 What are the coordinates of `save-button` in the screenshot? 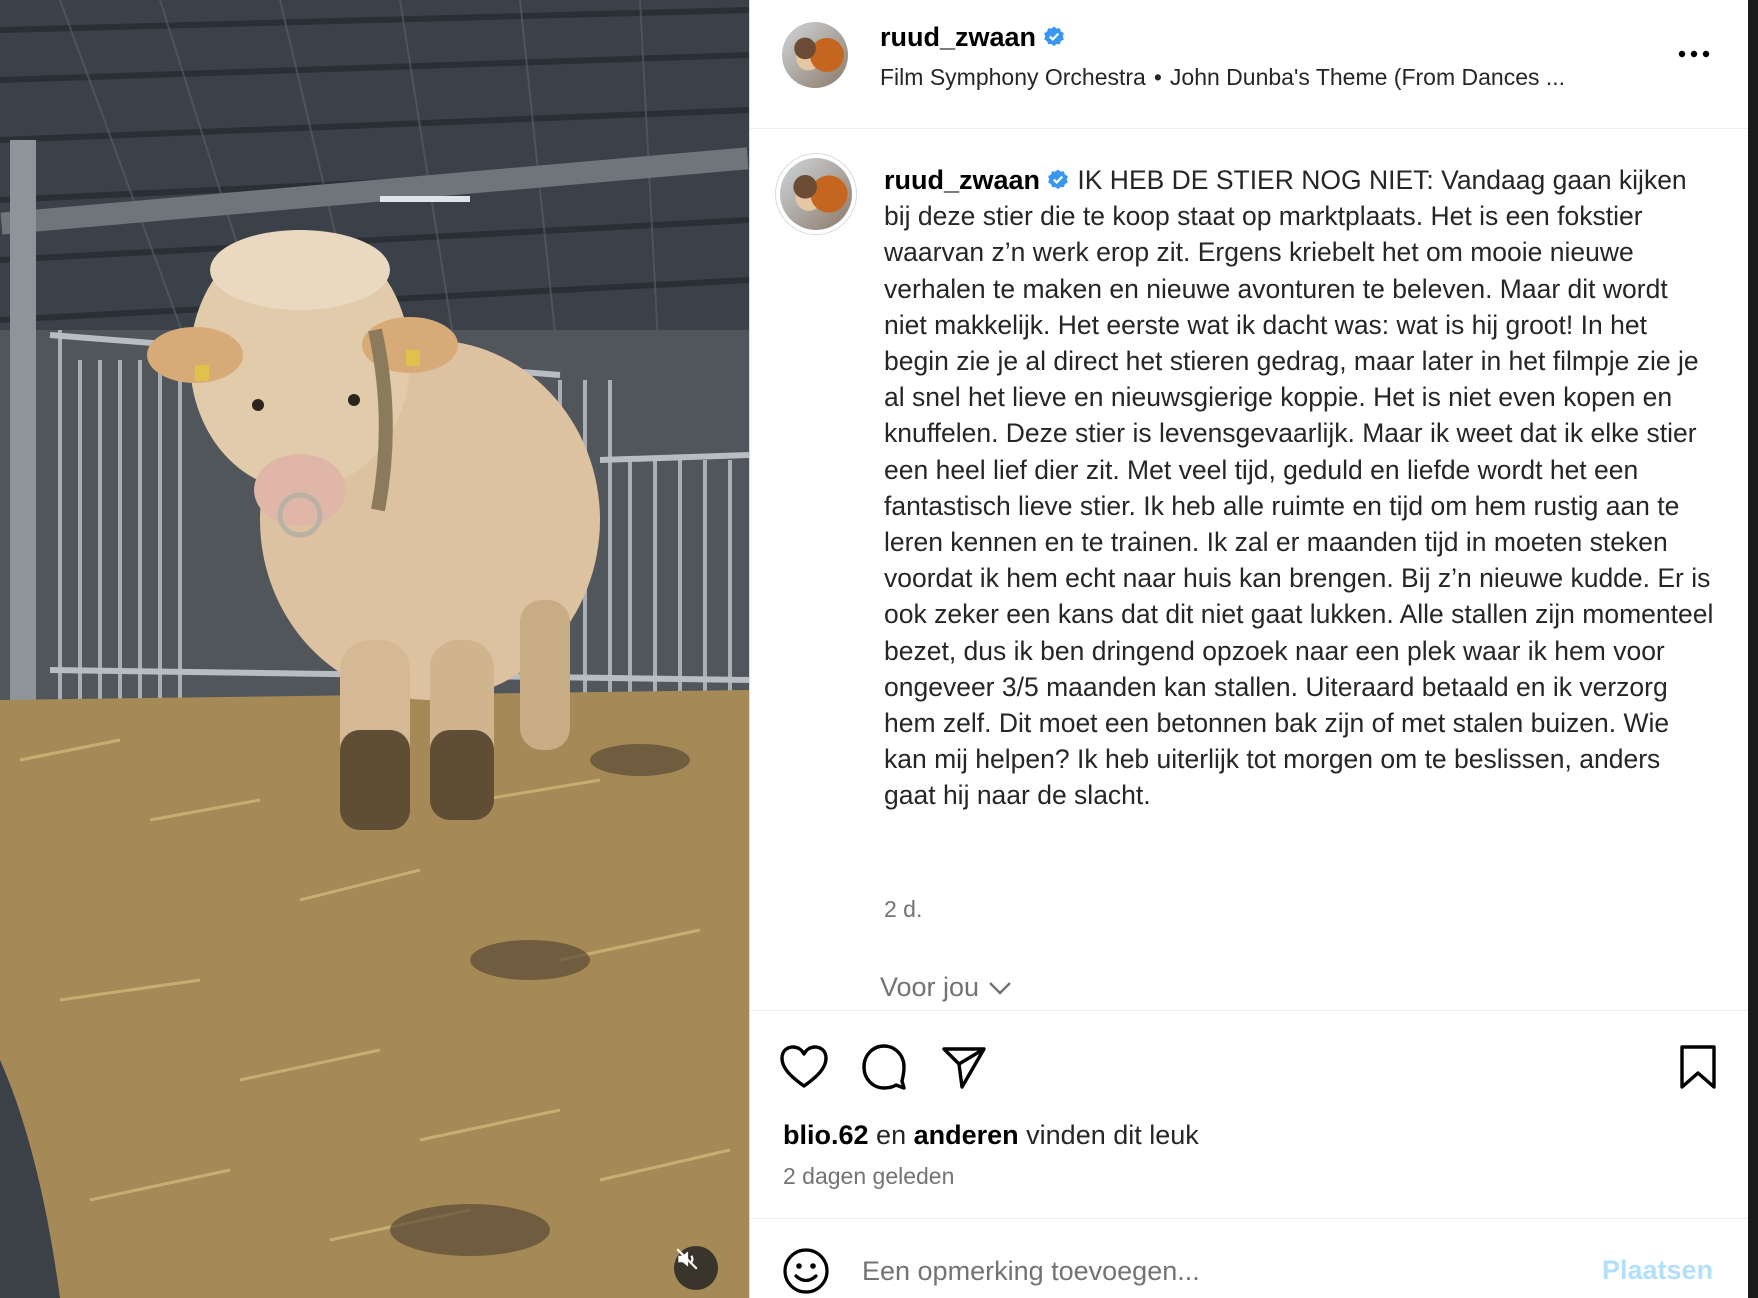 It's located at (1698, 1067).